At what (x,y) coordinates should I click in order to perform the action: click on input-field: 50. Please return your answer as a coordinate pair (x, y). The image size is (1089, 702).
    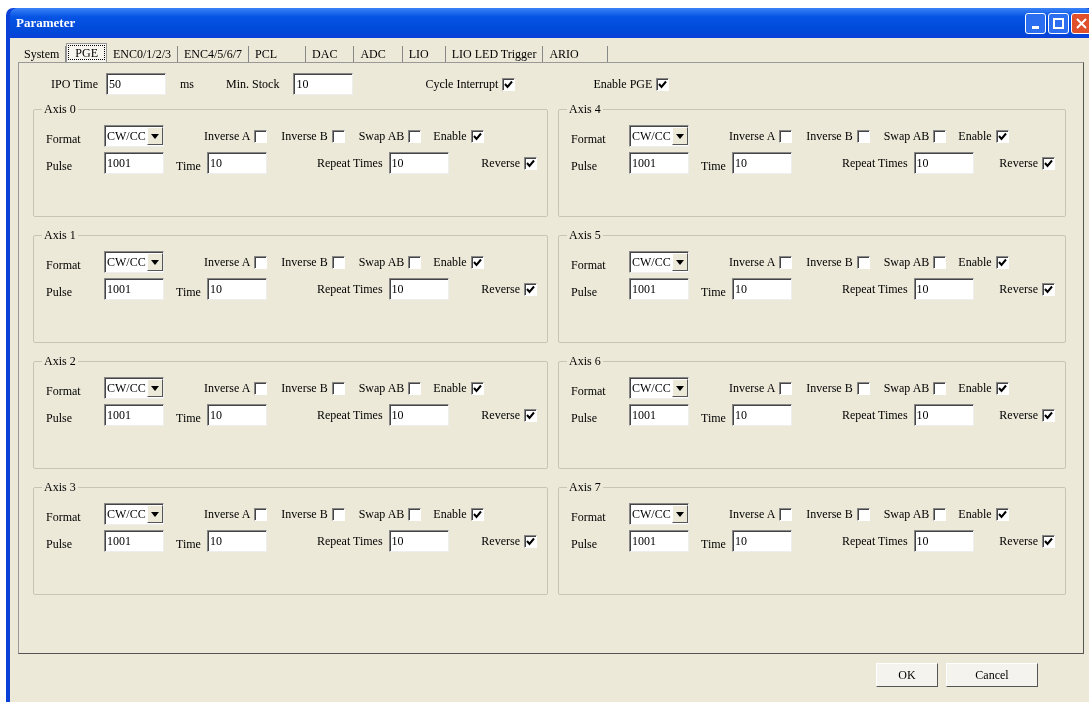
    Looking at the image, I should click on (136, 84).